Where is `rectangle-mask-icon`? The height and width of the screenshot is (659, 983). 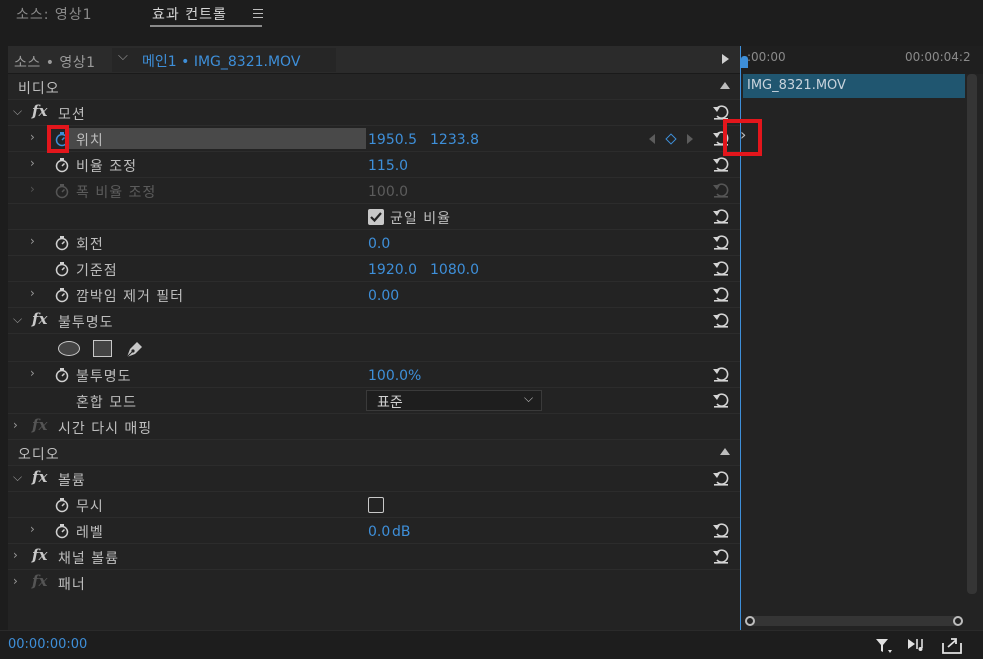 rectangle-mask-icon is located at coordinates (102, 348).